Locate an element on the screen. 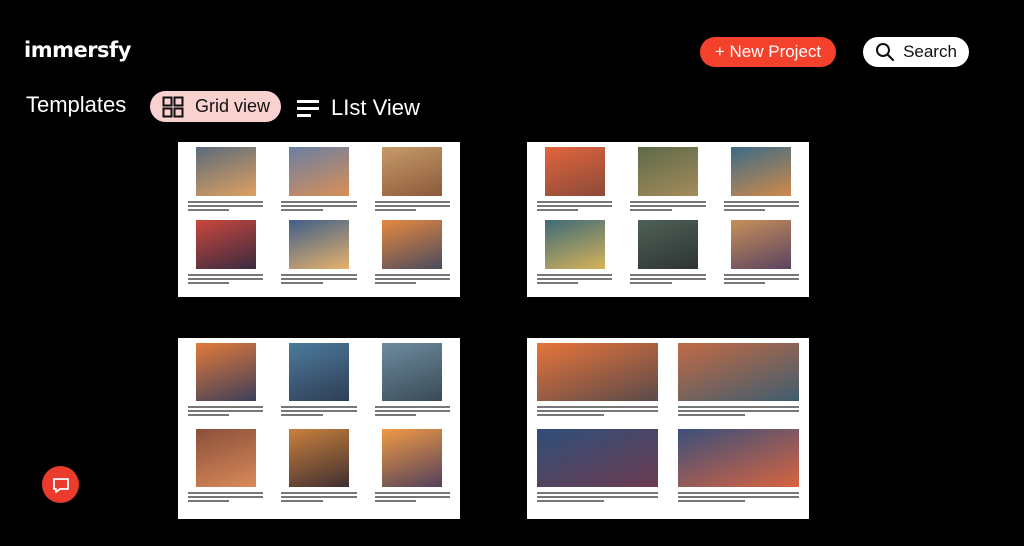 The image size is (1024, 546). templates-heading: Templates is located at coordinates (76, 104).